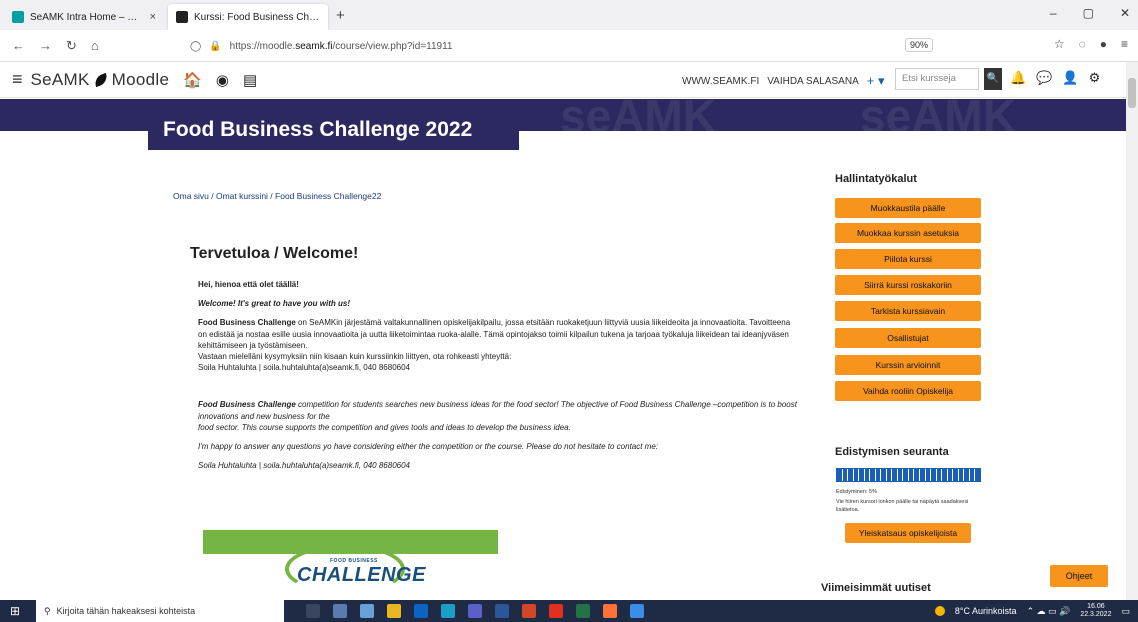 The image size is (1138, 622). I want to click on dashboard-icon: ◉, so click(222, 80).